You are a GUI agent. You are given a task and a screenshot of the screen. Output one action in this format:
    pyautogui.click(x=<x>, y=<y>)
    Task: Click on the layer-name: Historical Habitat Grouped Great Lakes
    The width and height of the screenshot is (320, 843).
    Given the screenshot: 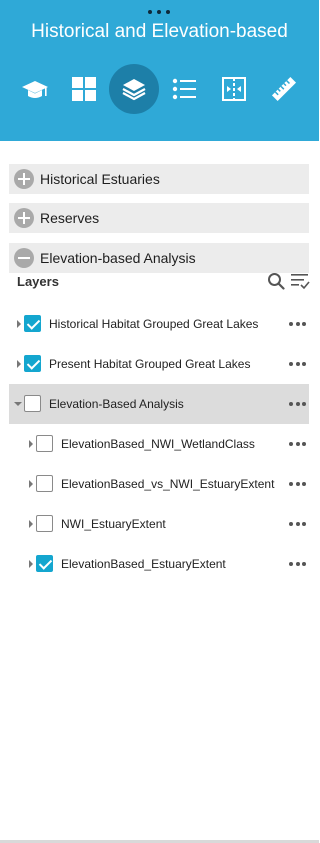 What is the action you would take?
    pyautogui.click(x=154, y=324)
    